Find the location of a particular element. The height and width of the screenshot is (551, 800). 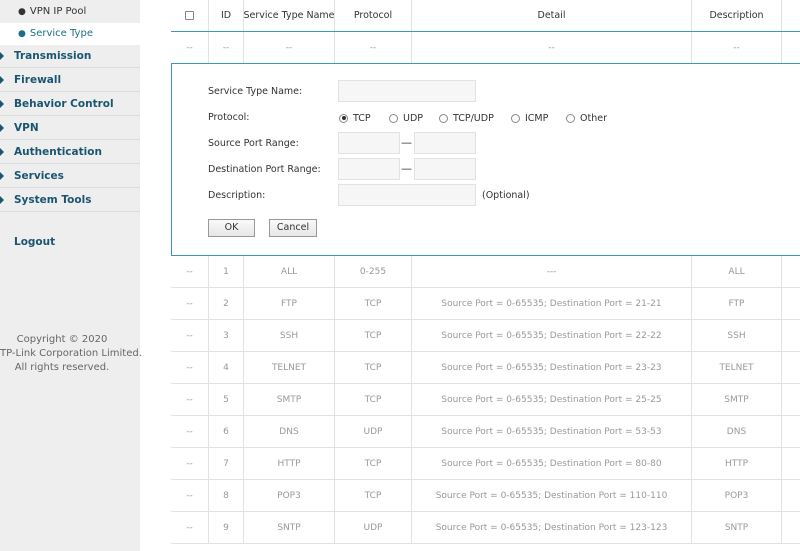

select-all-checkbox is located at coordinates (189, 15).